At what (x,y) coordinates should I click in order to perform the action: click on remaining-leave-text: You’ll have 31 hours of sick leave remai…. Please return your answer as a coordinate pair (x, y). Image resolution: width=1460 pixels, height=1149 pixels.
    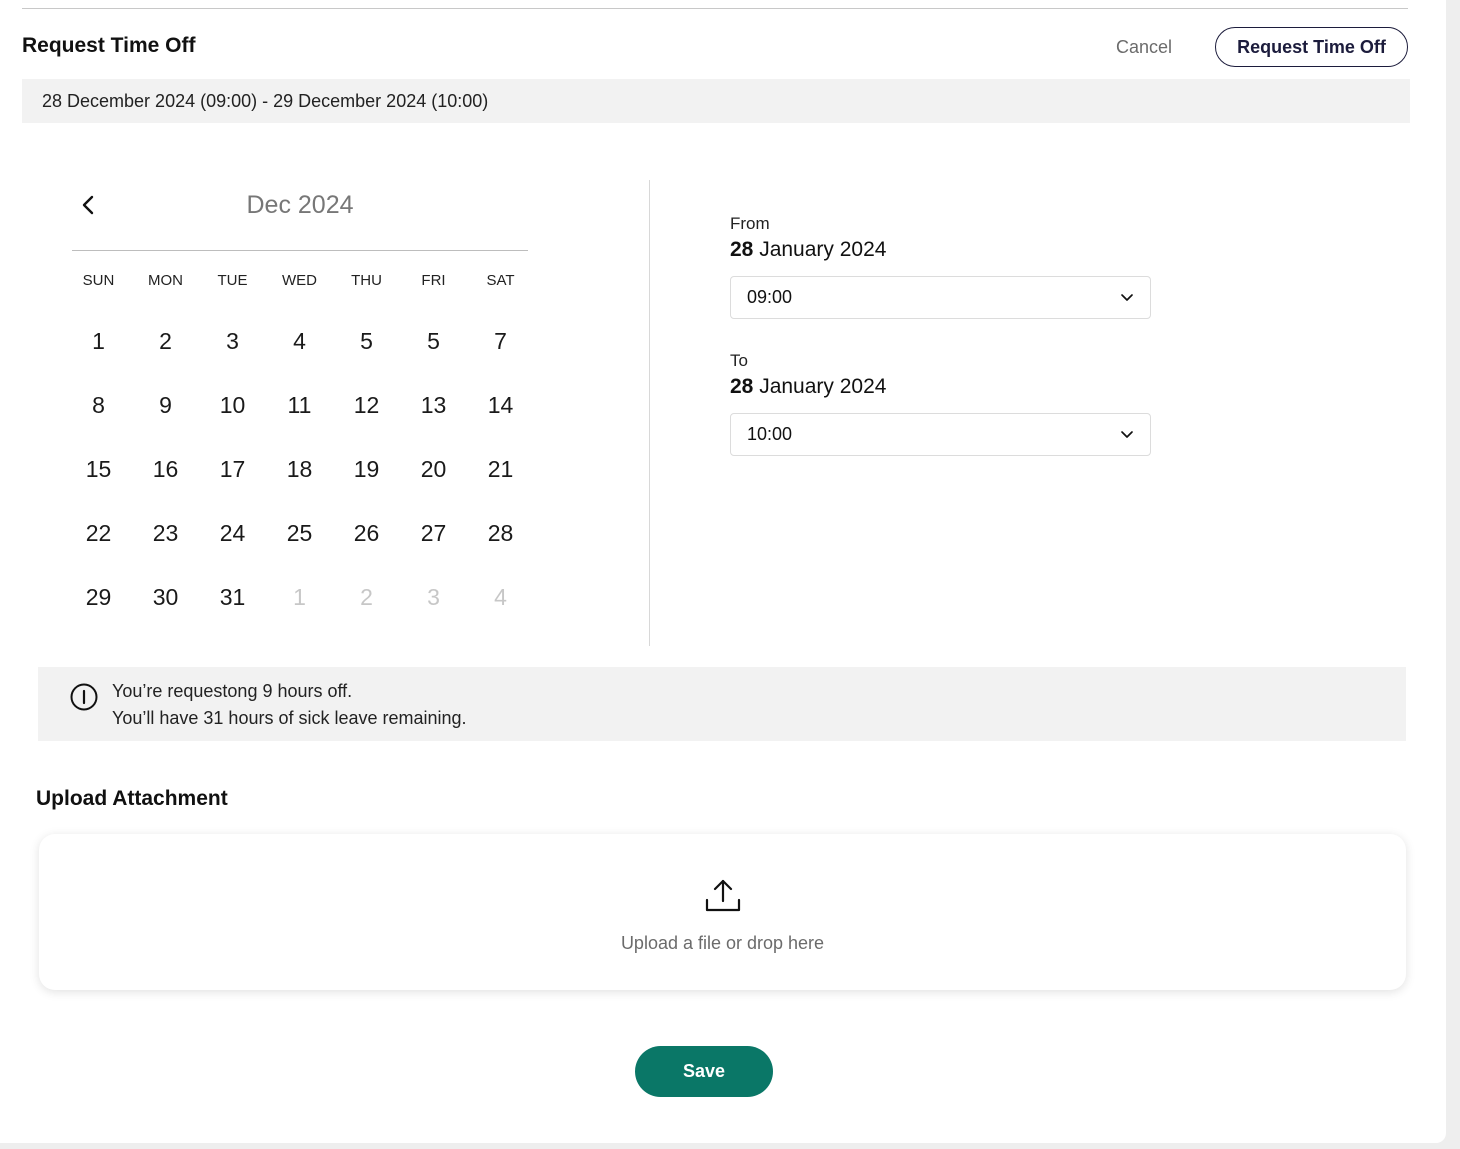
    Looking at the image, I should click on (289, 718).